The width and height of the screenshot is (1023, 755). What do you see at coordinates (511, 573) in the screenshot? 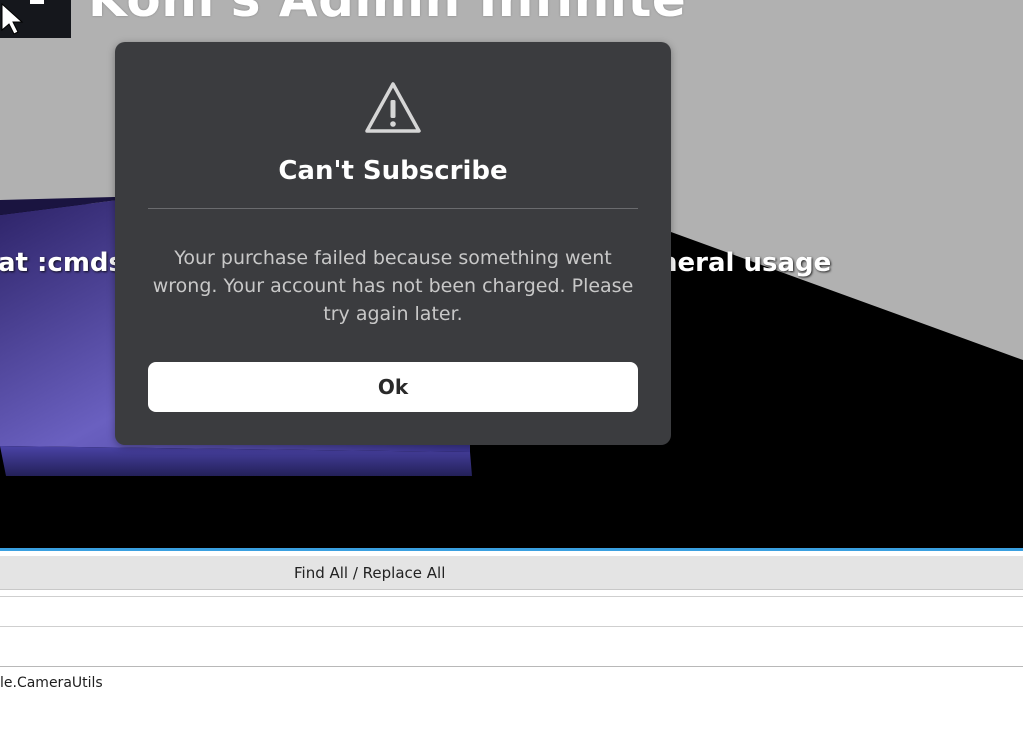
I see `find-replace-bar: Find All / Replace All` at bounding box center [511, 573].